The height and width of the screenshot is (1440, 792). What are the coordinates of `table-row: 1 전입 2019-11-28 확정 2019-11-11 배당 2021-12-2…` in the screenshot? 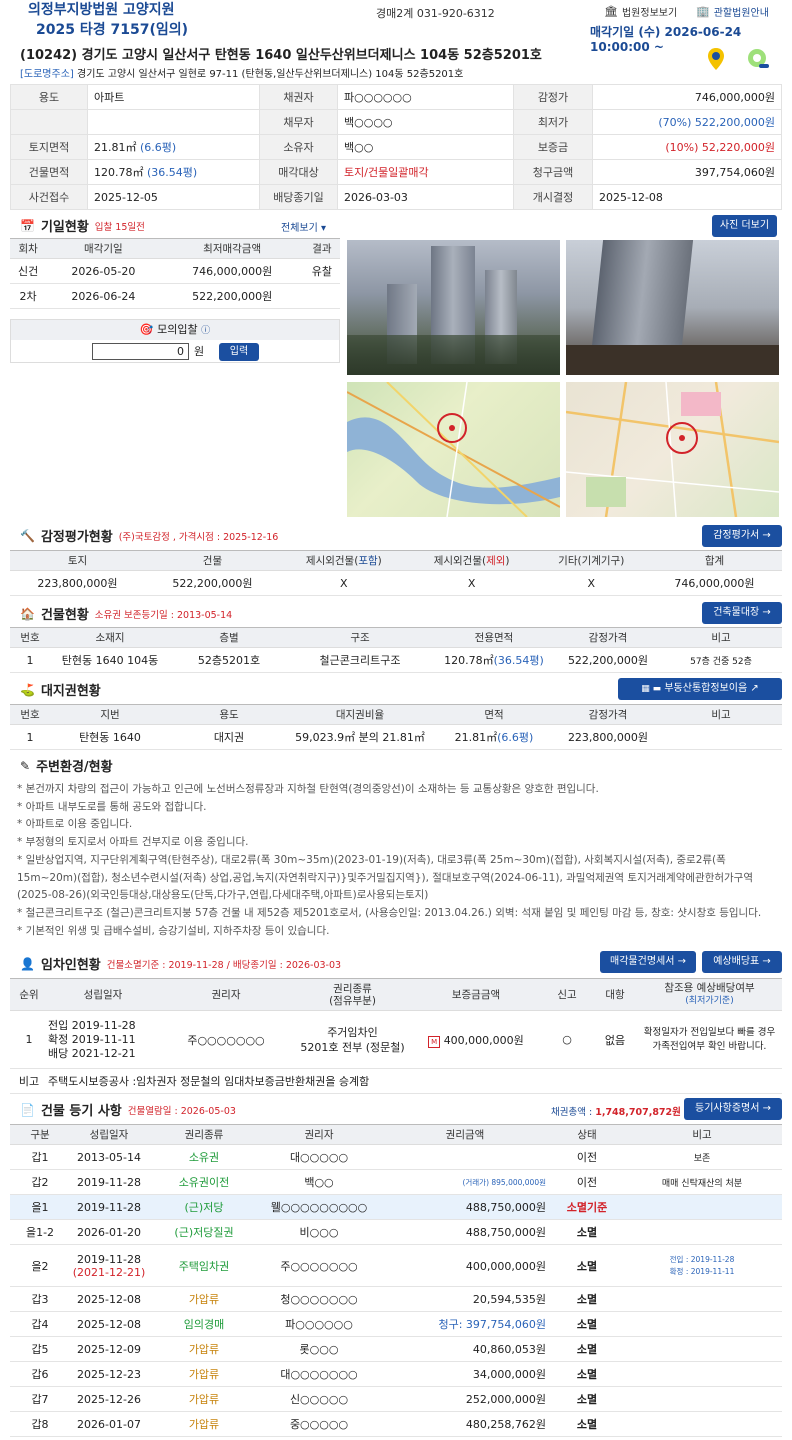 It's located at (396, 1039).